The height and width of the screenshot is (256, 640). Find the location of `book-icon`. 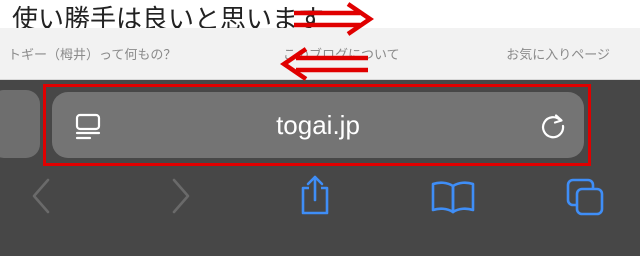

book-icon is located at coordinates (453, 199).